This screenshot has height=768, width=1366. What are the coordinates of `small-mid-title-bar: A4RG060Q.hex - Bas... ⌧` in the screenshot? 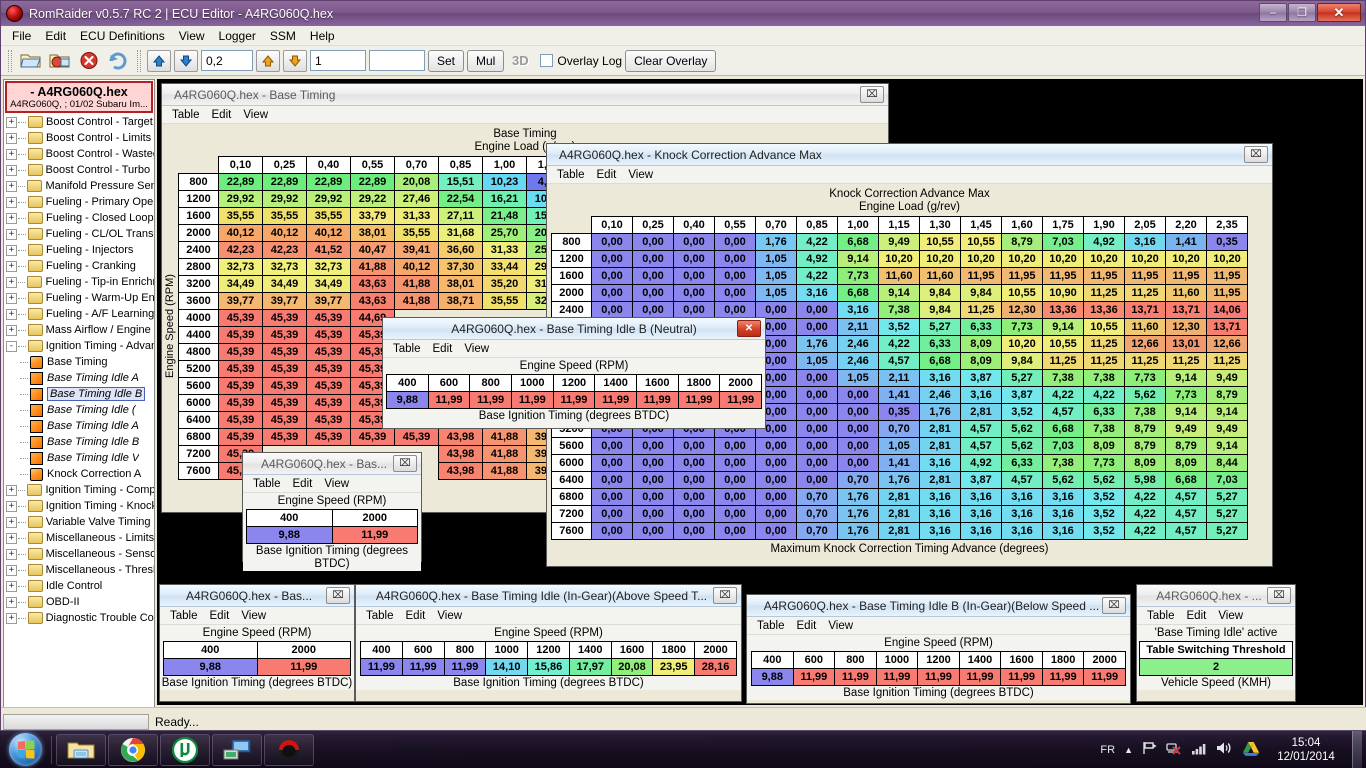 It's located at (332, 464).